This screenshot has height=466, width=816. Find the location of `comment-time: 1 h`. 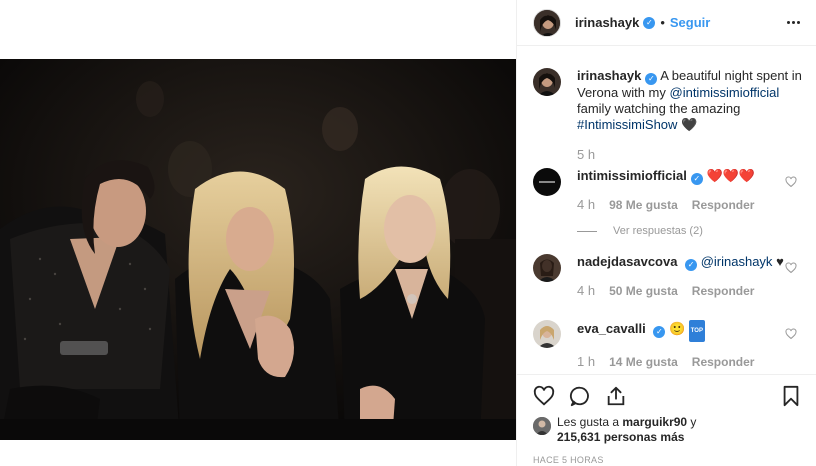

comment-time: 1 h is located at coordinates (586, 362).